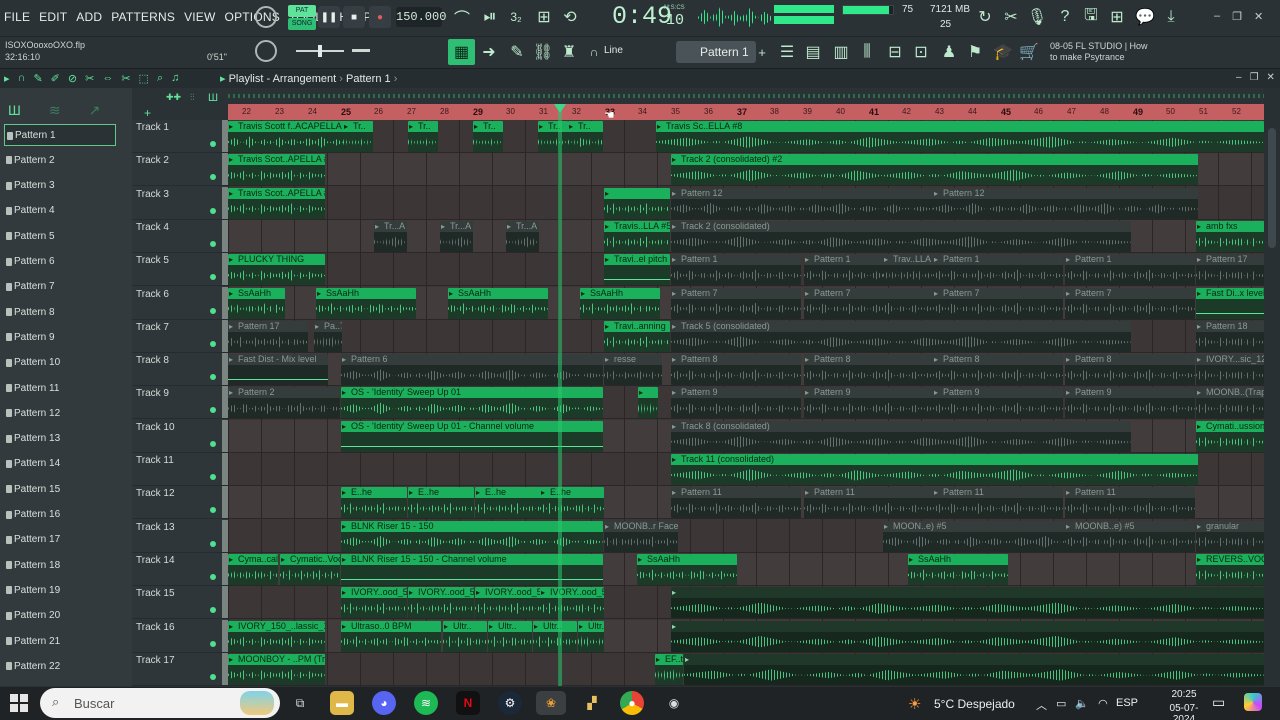  I want to click on chan-icon: ⫶⫶, so click(192, 97).